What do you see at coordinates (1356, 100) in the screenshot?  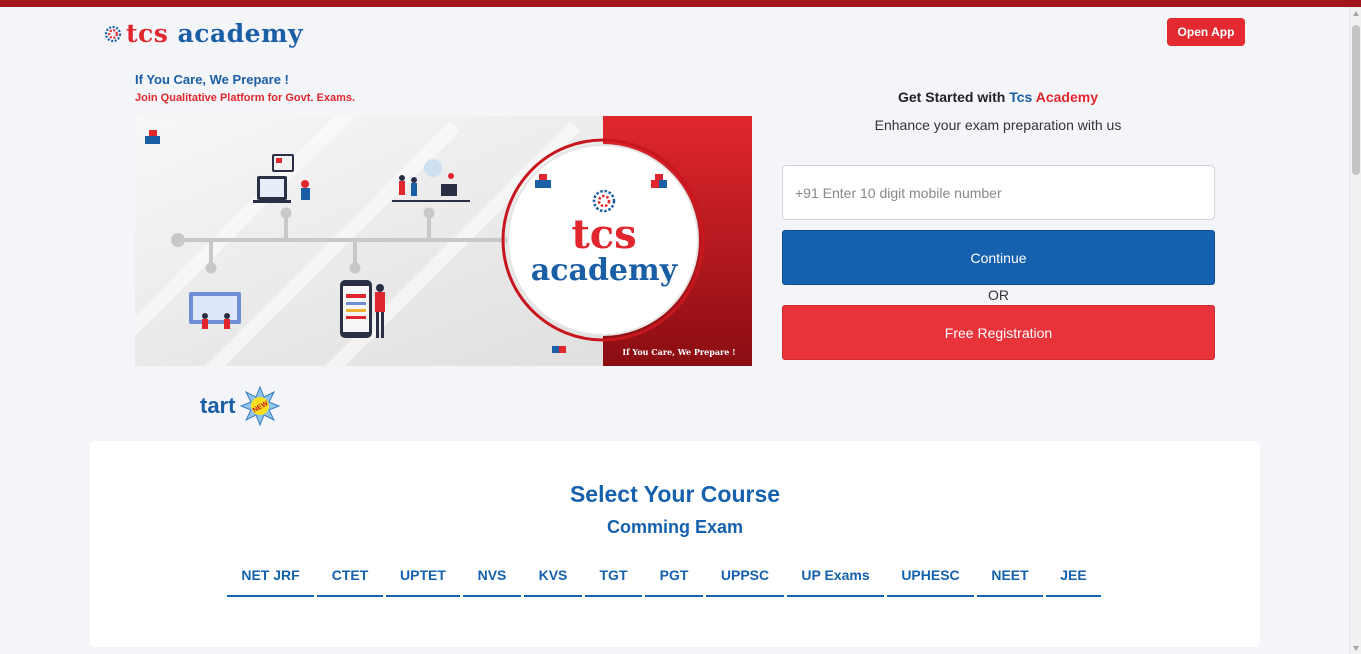 I see `scrollbar-thumb` at bounding box center [1356, 100].